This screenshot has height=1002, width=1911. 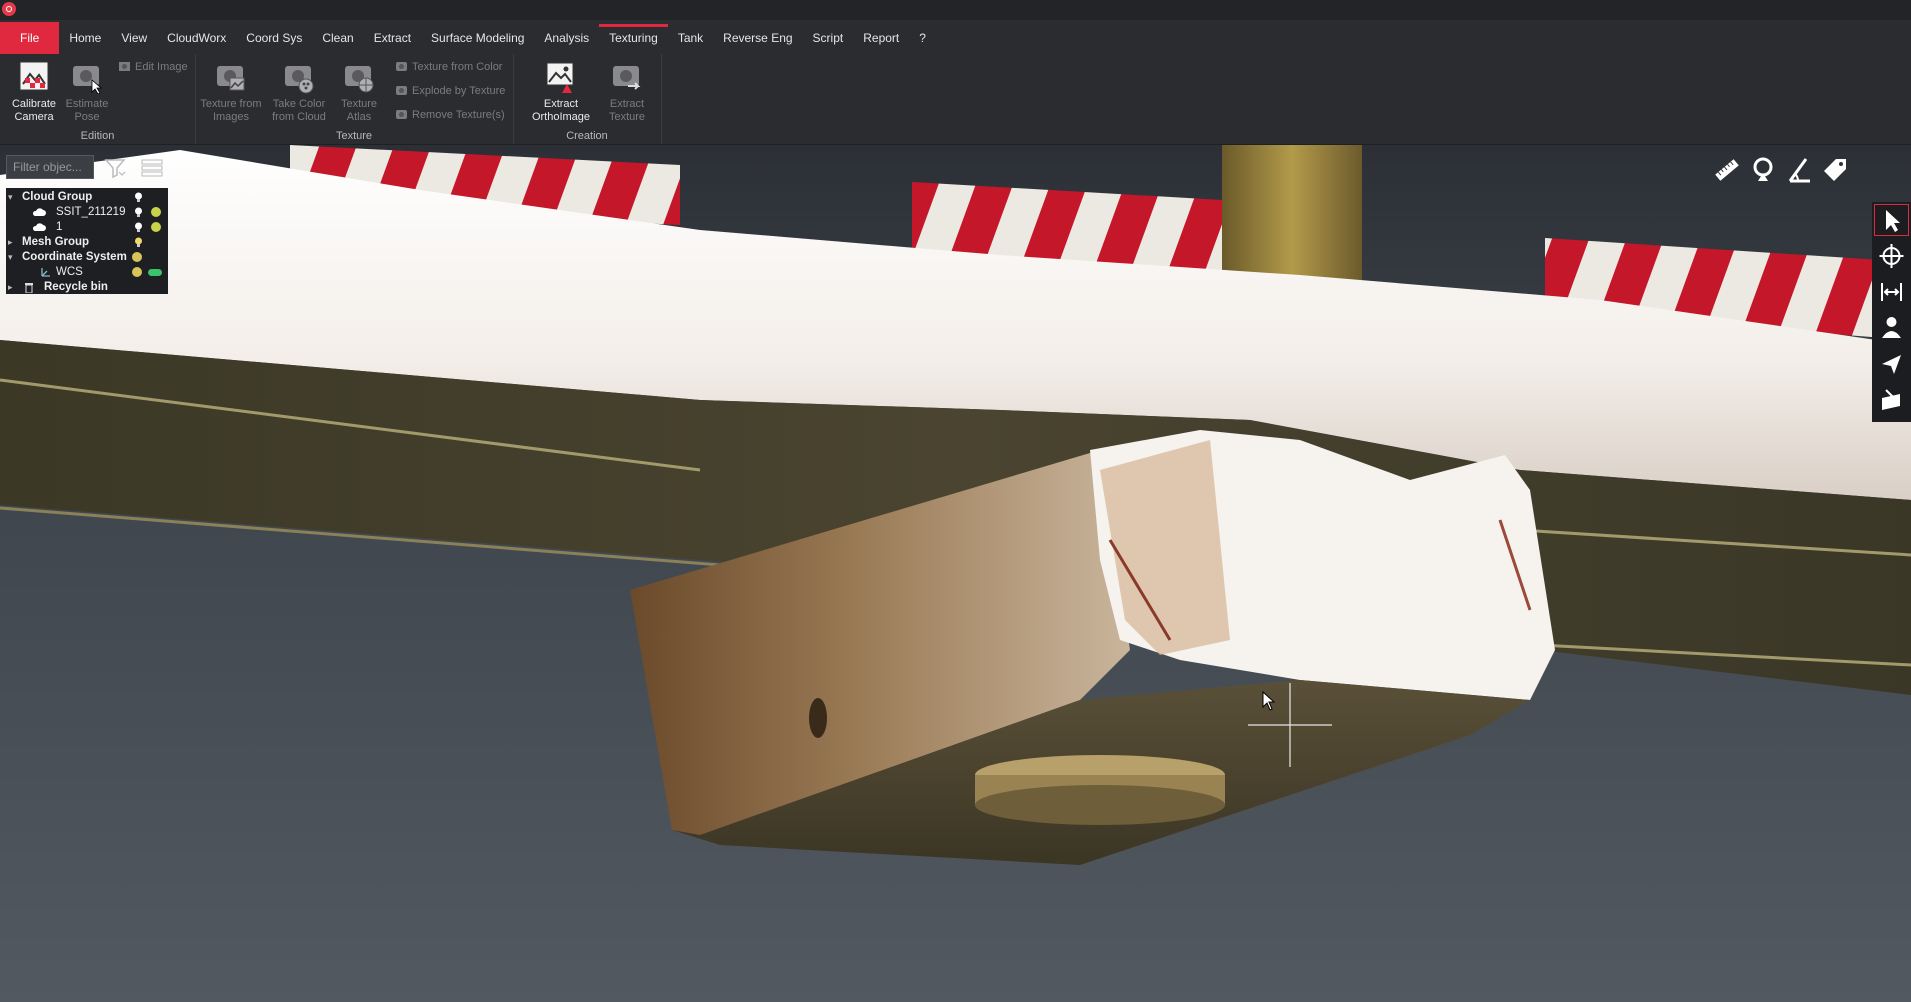 I want to click on texture-from-images-button: Texture from Images, so click(x=231, y=92).